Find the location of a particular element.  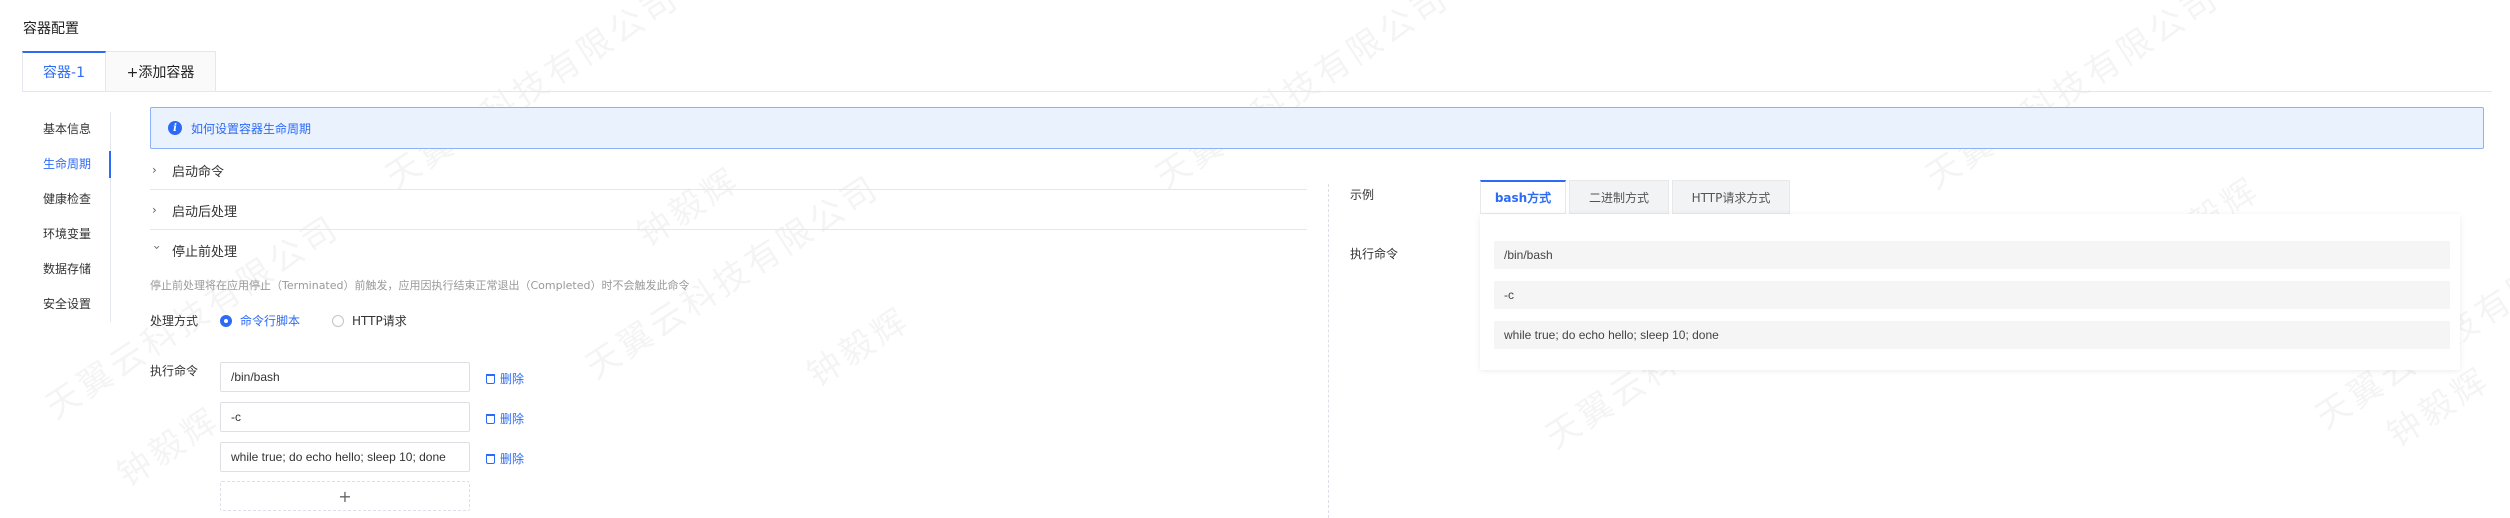

tabs-divider is located at coordinates (1257, 91).